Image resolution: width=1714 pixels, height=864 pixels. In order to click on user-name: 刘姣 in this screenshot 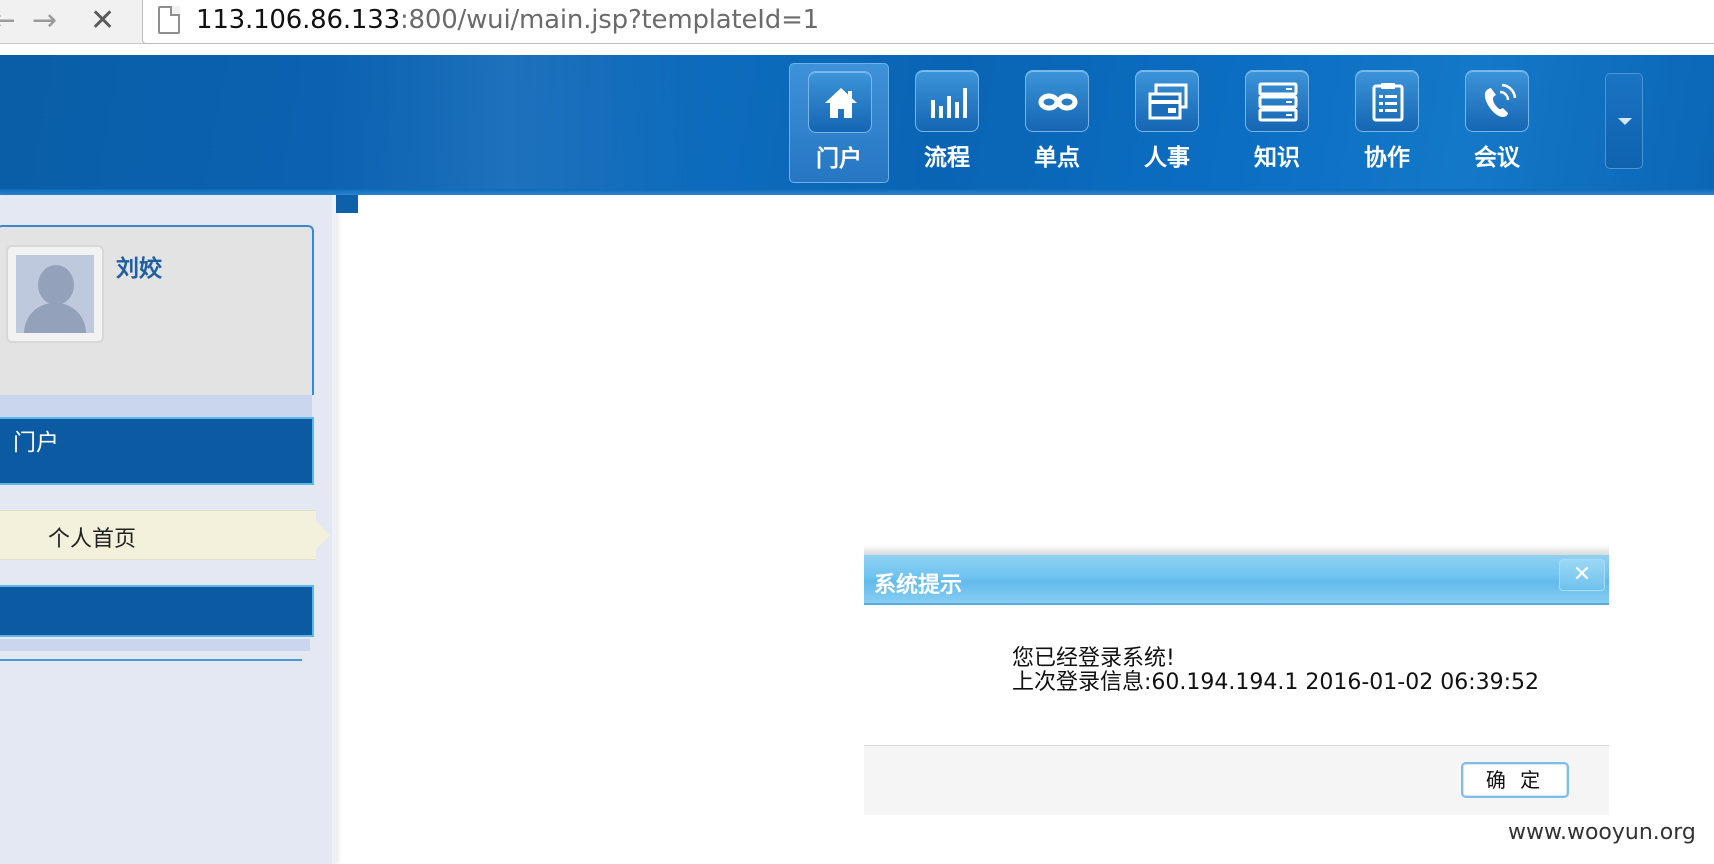, I will do `click(139, 266)`.